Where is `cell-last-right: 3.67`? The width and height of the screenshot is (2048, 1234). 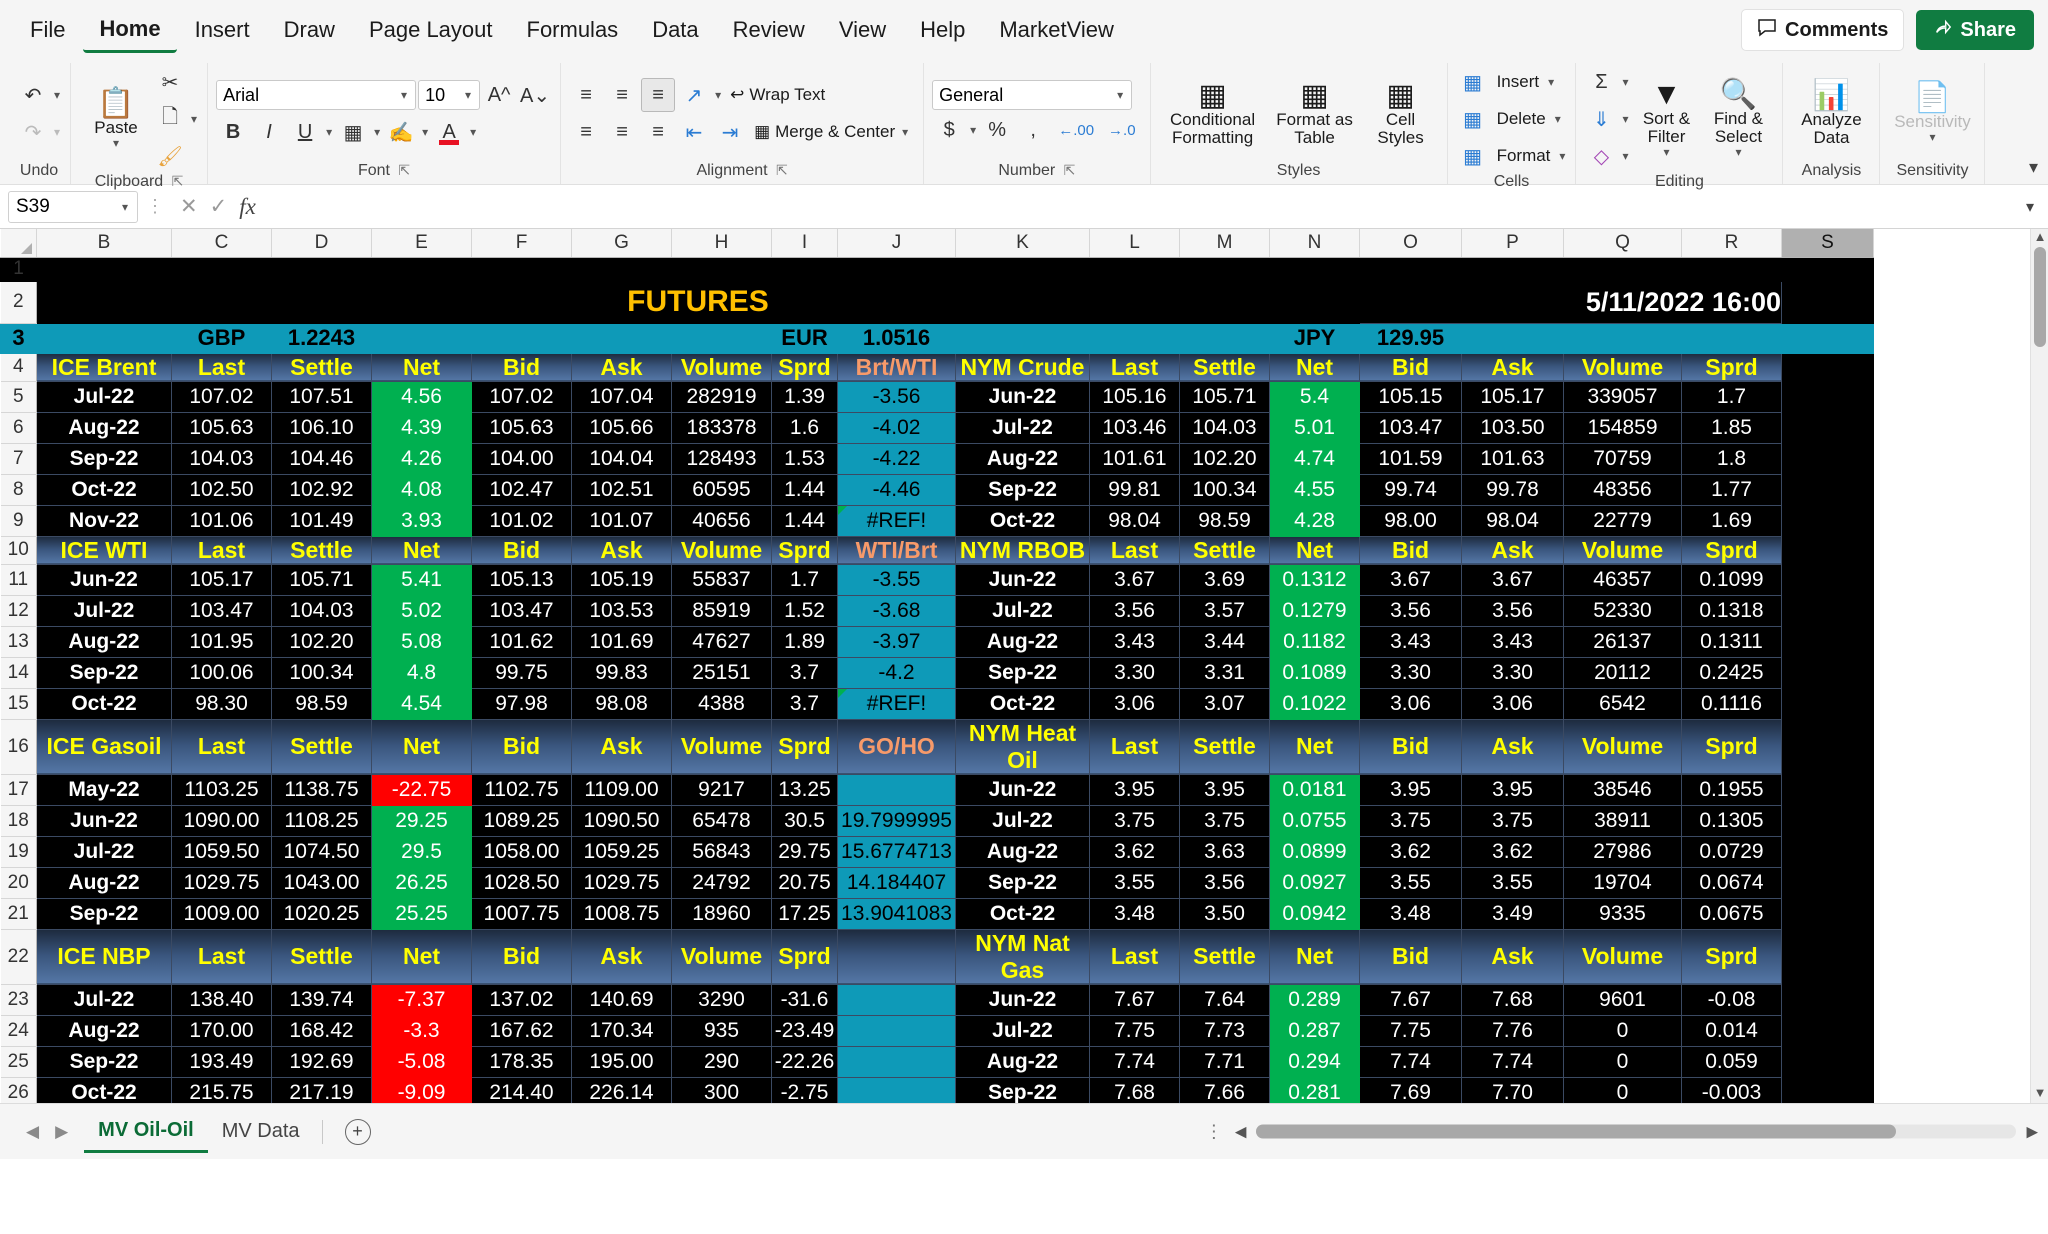
cell-last-right: 3.67 is located at coordinates (1134, 579).